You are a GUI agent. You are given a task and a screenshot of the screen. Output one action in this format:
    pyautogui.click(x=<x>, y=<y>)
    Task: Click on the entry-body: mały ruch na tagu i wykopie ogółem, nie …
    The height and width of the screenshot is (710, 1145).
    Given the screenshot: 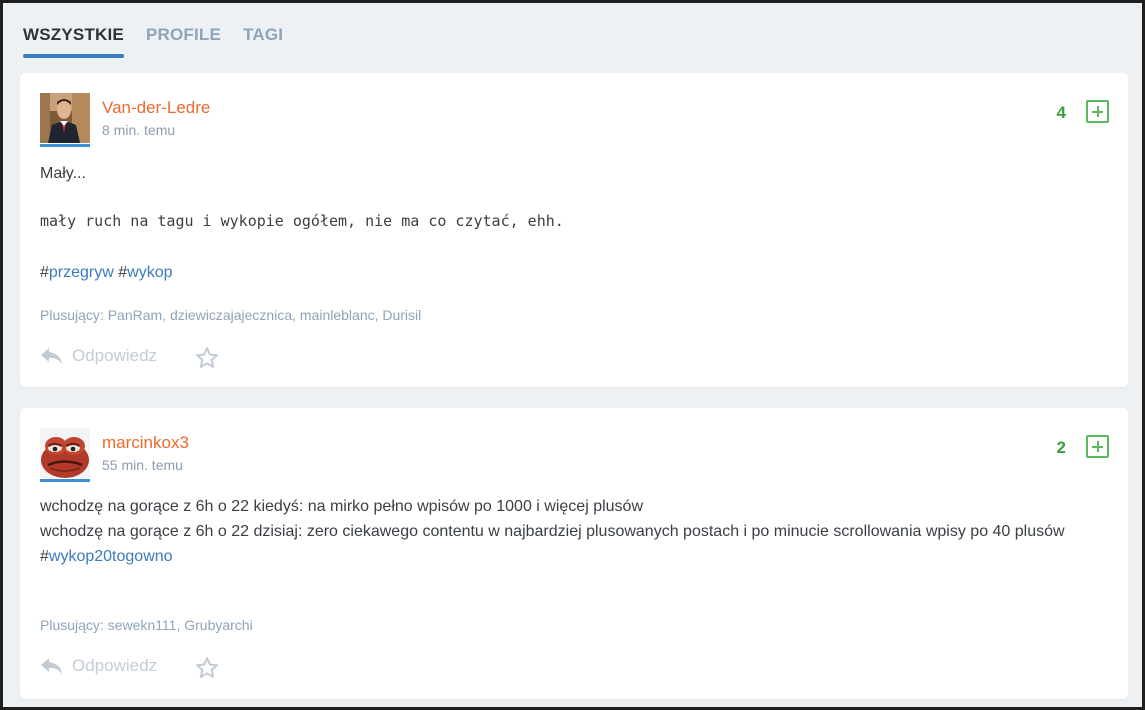 What is the action you would take?
    pyautogui.click(x=302, y=221)
    